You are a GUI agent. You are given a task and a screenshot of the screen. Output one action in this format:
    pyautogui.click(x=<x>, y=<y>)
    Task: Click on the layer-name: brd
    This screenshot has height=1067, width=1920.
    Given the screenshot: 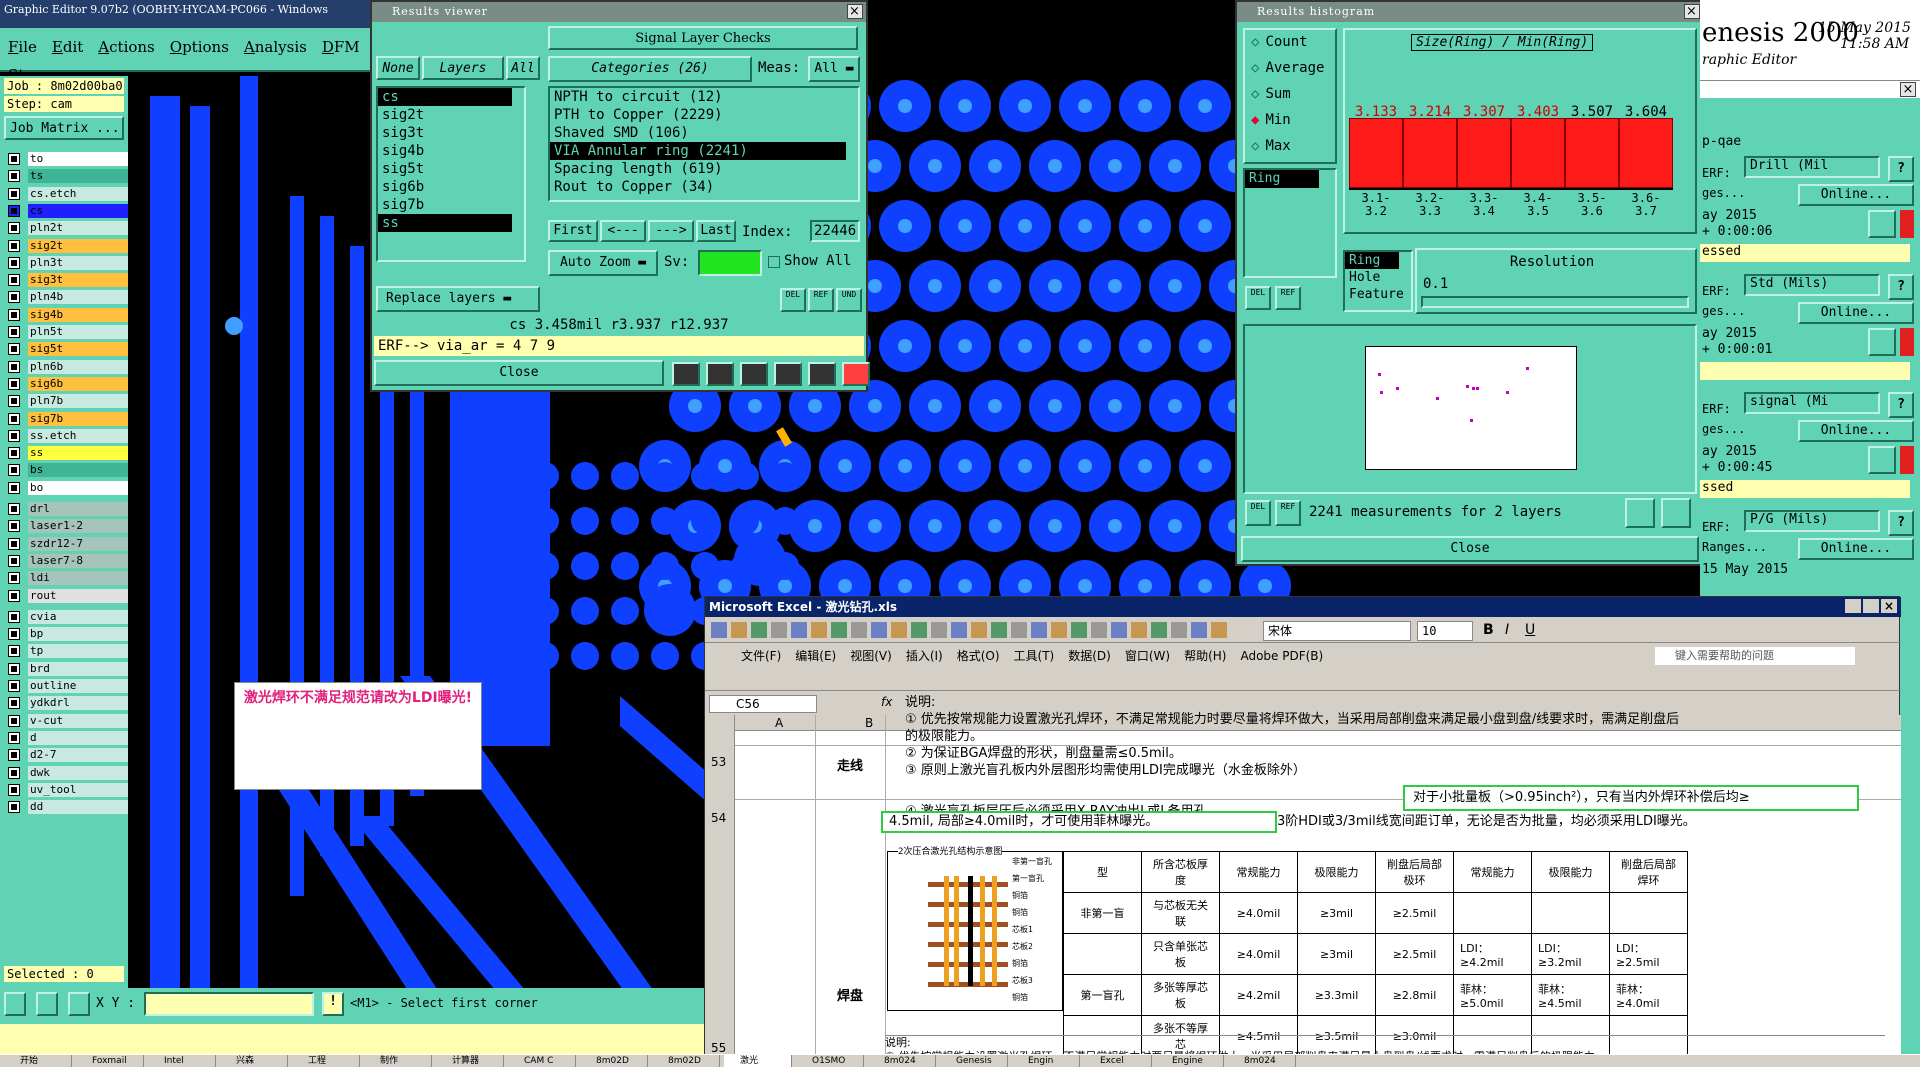 What is the action you would take?
    pyautogui.click(x=78, y=668)
    